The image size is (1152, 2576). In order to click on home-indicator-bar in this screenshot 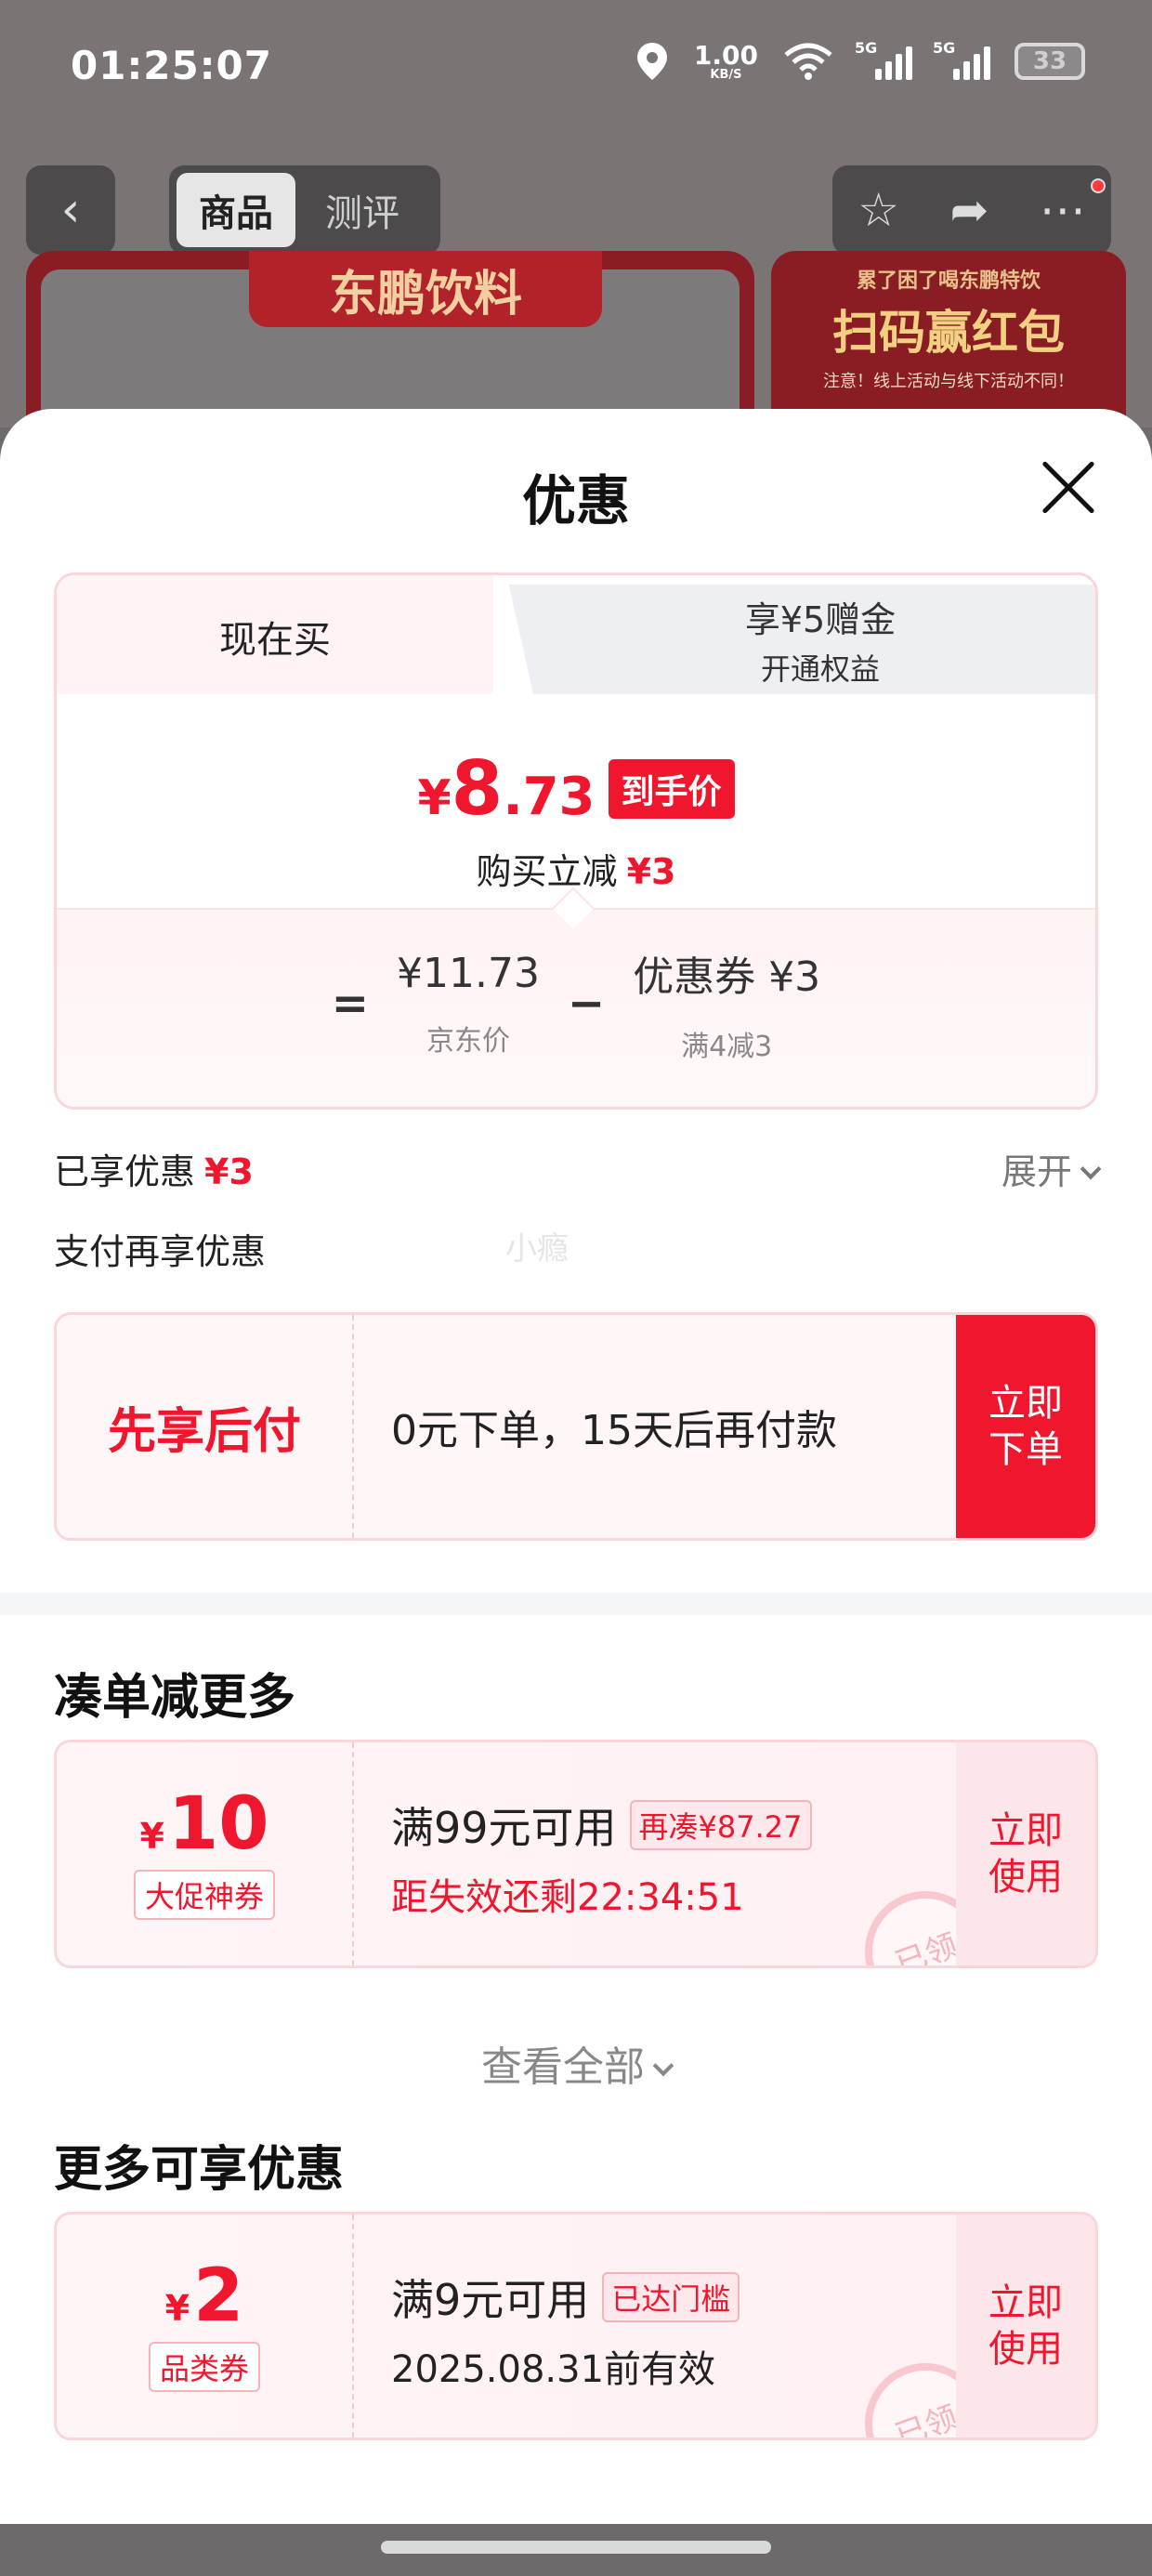, I will do `click(576, 2550)`.